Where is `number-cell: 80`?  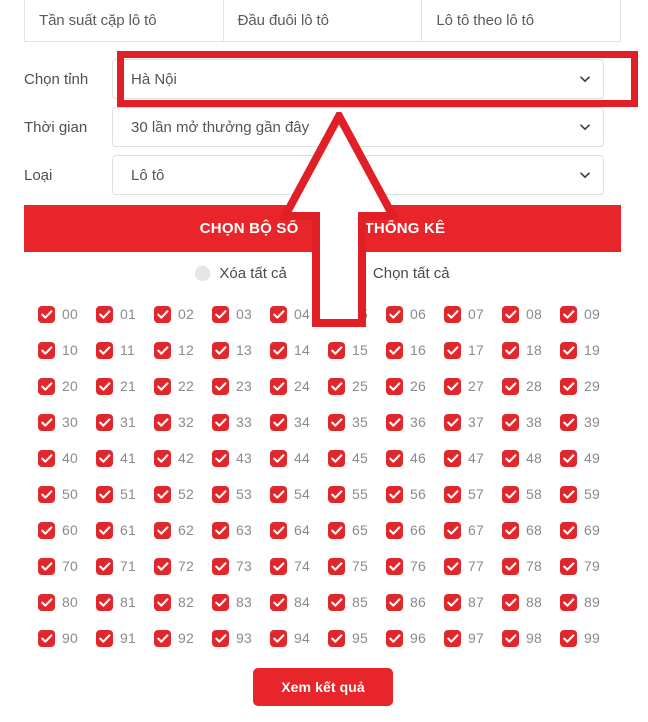
number-cell: 80 is located at coordinates (67, 602).